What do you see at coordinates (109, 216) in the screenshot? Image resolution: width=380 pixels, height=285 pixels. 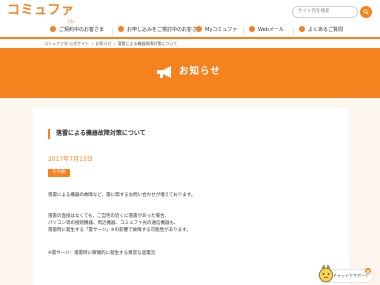 I see `article-paragraph: 落雷の直接はなくても、ご自宅の近くに落雷があった場合、` at bounding box center [109, 216].